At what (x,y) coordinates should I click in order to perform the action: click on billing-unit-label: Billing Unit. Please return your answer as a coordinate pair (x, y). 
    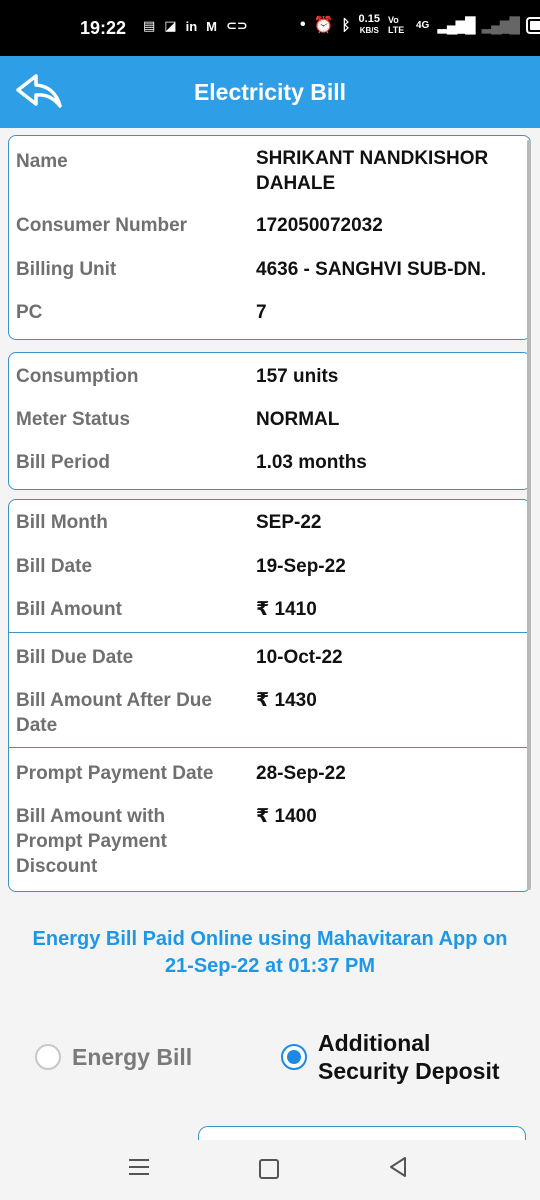
    Looking at the image, I should click on (66, 269).